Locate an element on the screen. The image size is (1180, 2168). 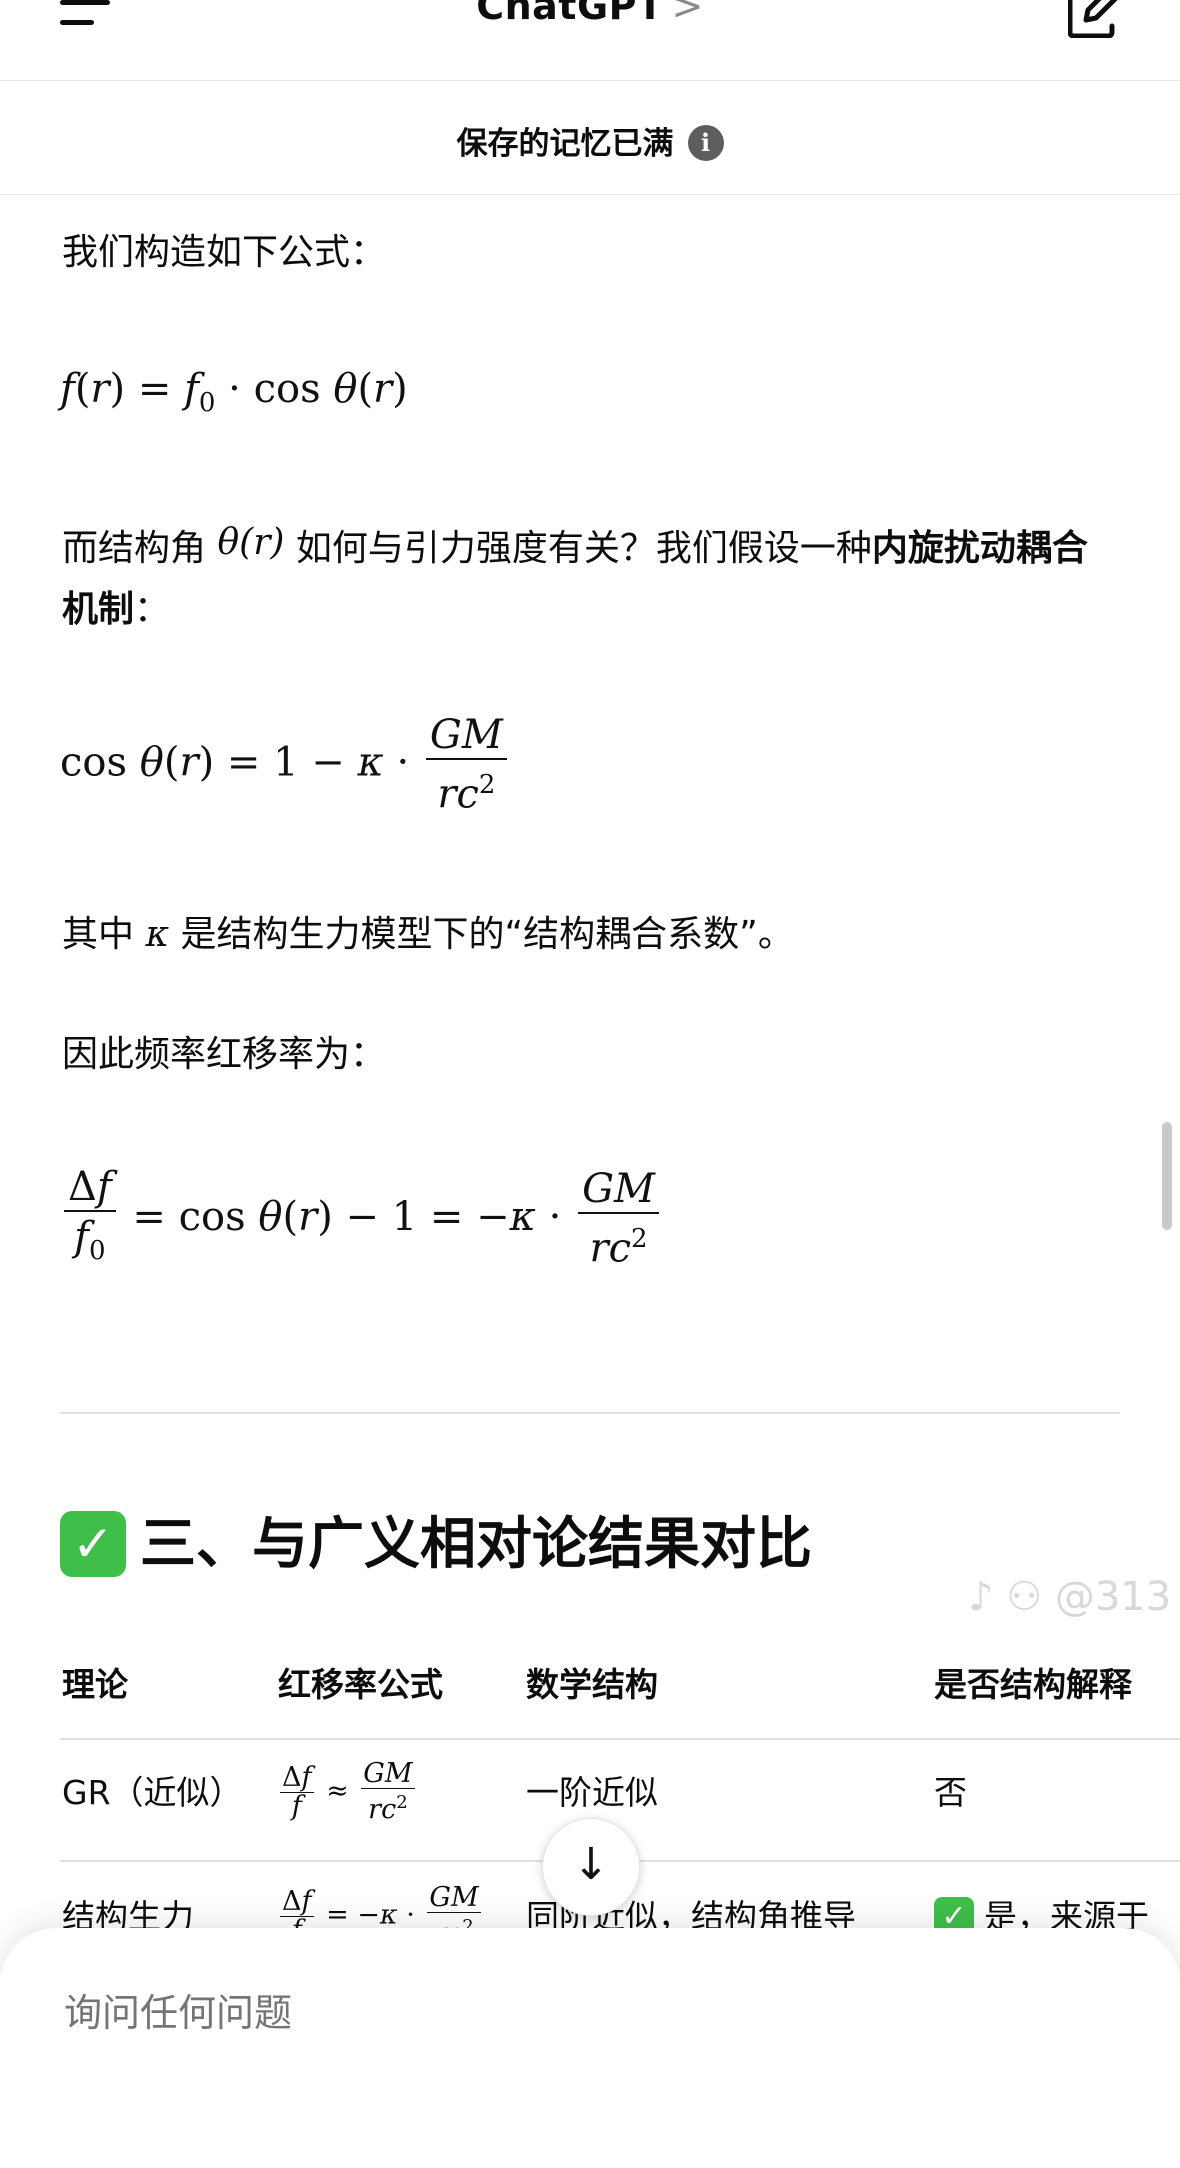
formula-frequency: f(r) = f0 · cos θ(r) is located at coordinates (234, 392).